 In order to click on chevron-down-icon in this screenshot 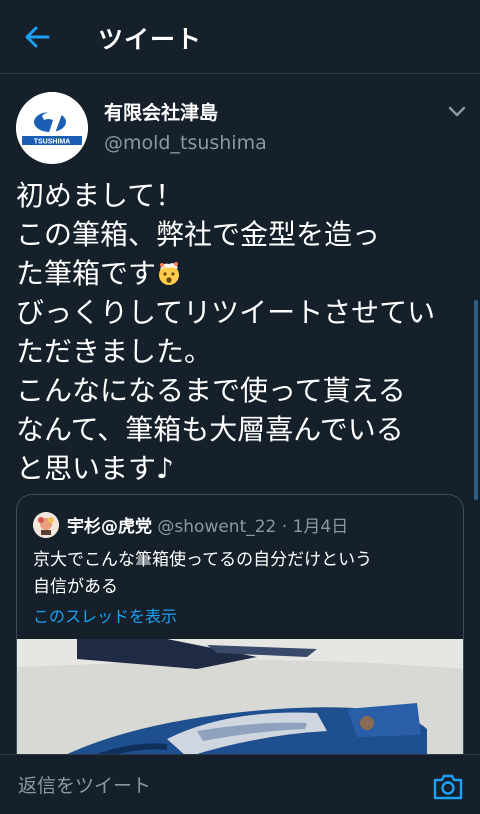, I will do `click(457, 111)`.